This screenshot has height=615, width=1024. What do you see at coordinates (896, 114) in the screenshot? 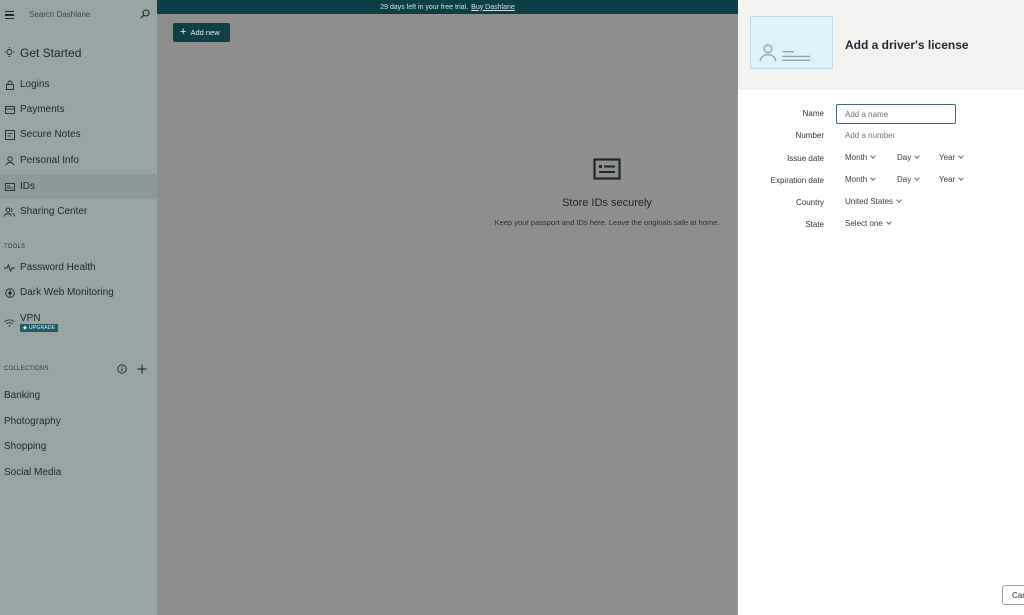
I see `name-input: Add a name` at bounding box center [896, 114].